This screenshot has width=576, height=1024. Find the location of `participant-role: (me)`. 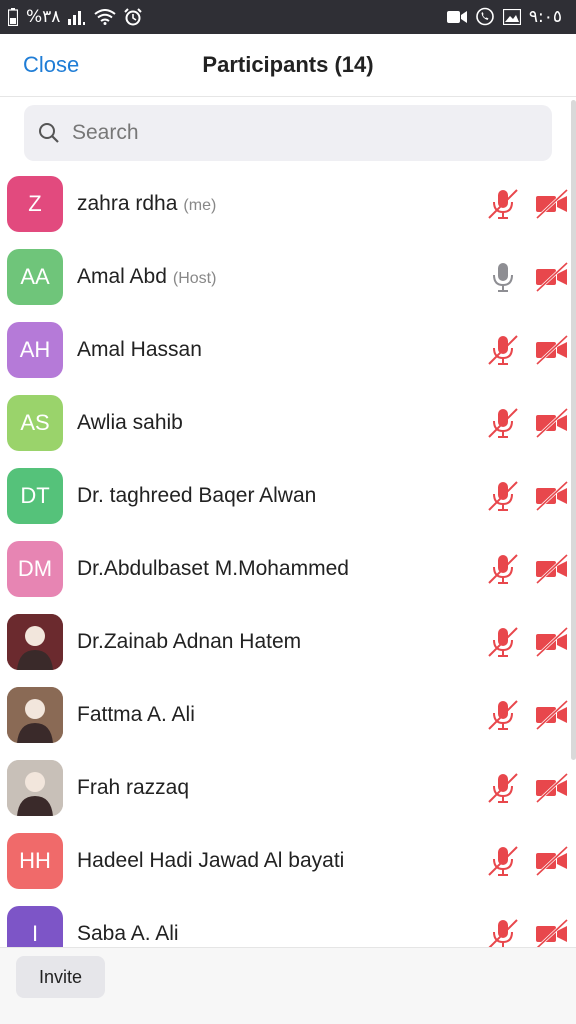

participant-role: (me) is located at coordinates (200, 205).